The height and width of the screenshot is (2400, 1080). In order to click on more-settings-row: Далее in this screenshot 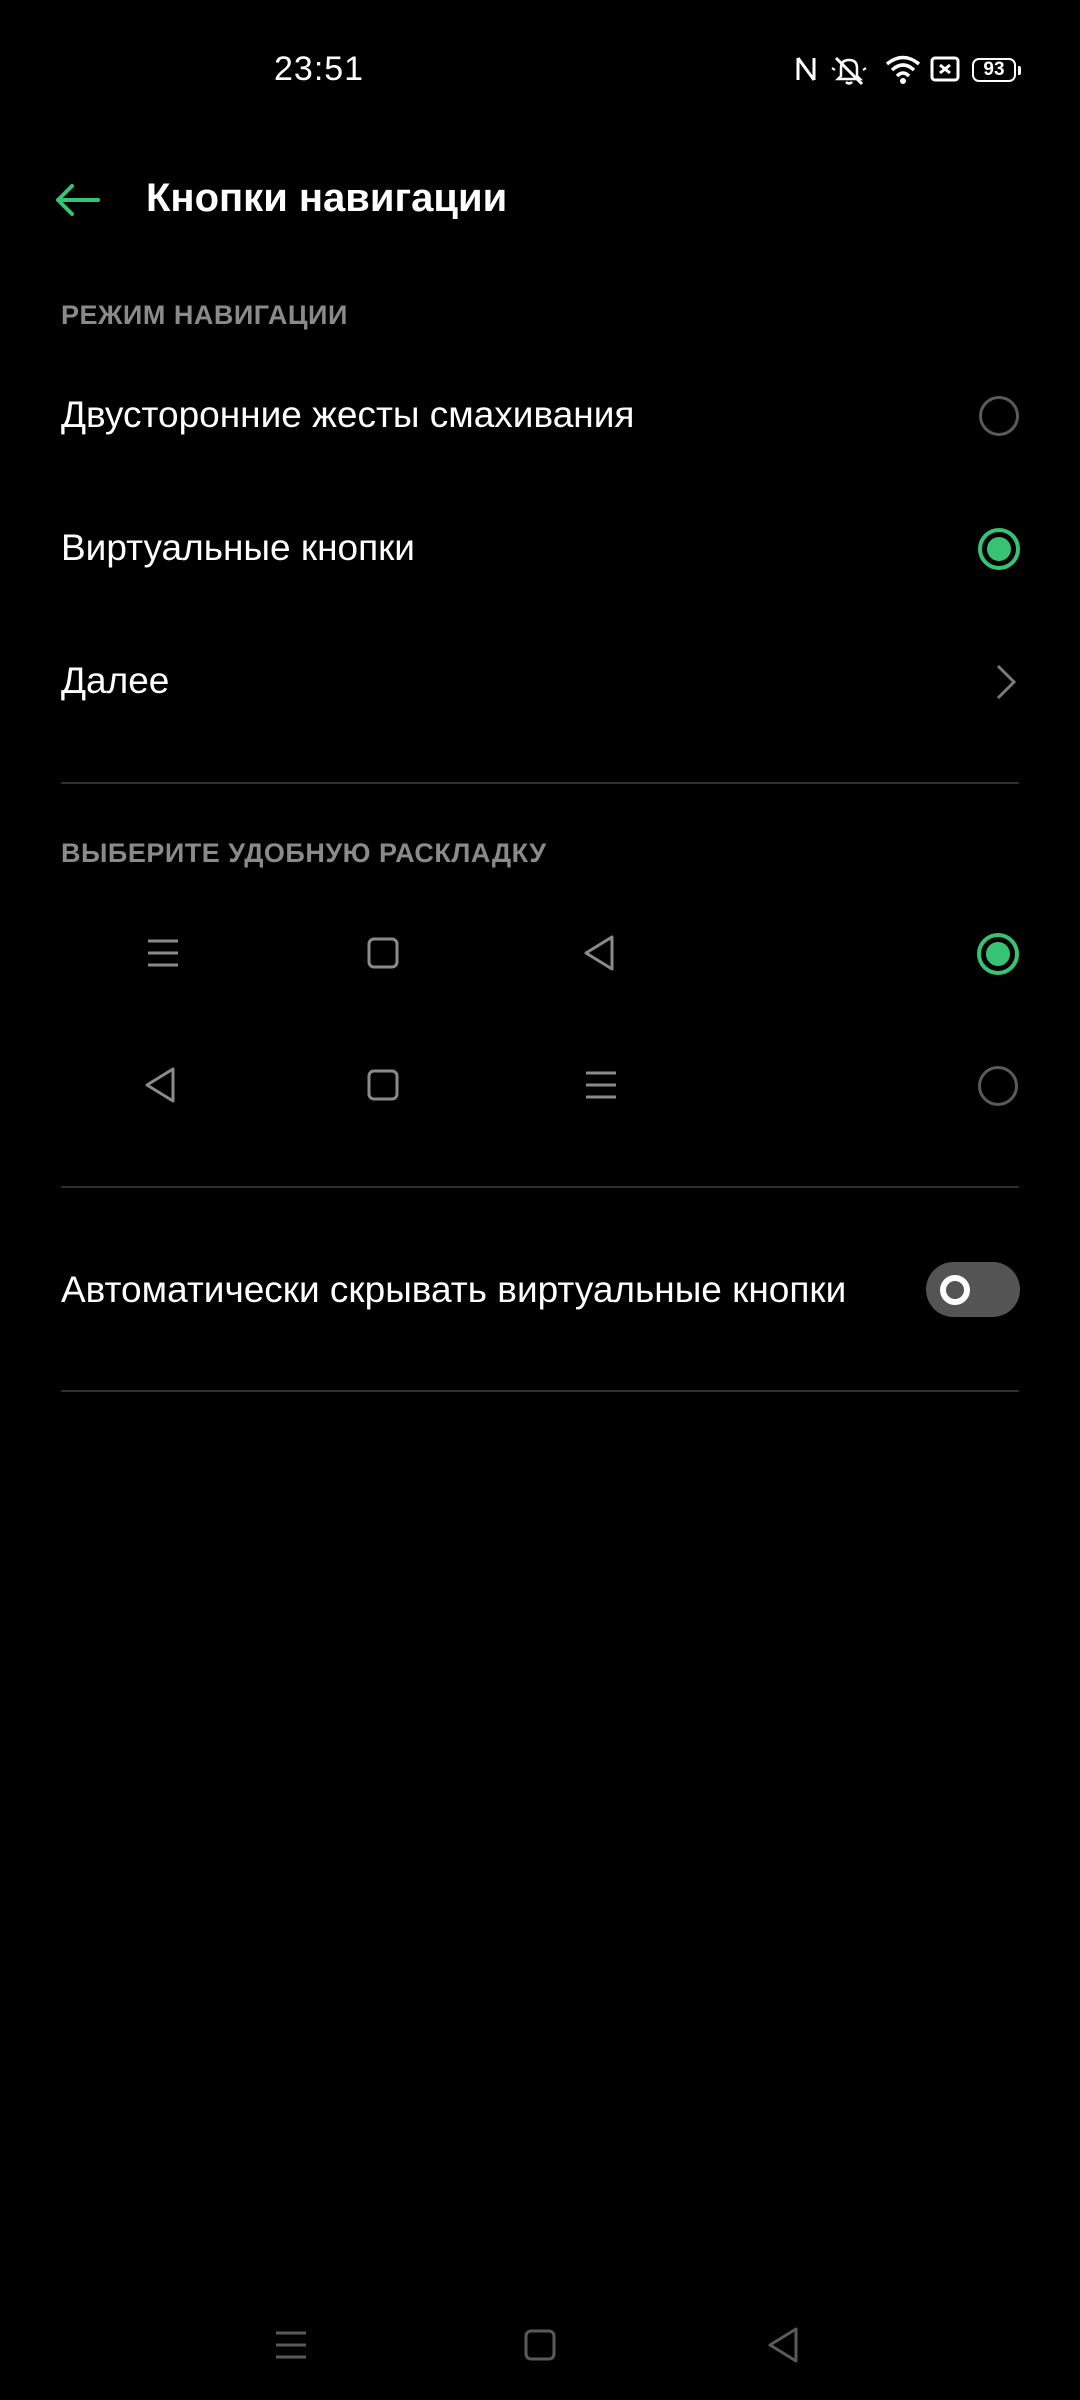, I will do `click(540, 682)`.